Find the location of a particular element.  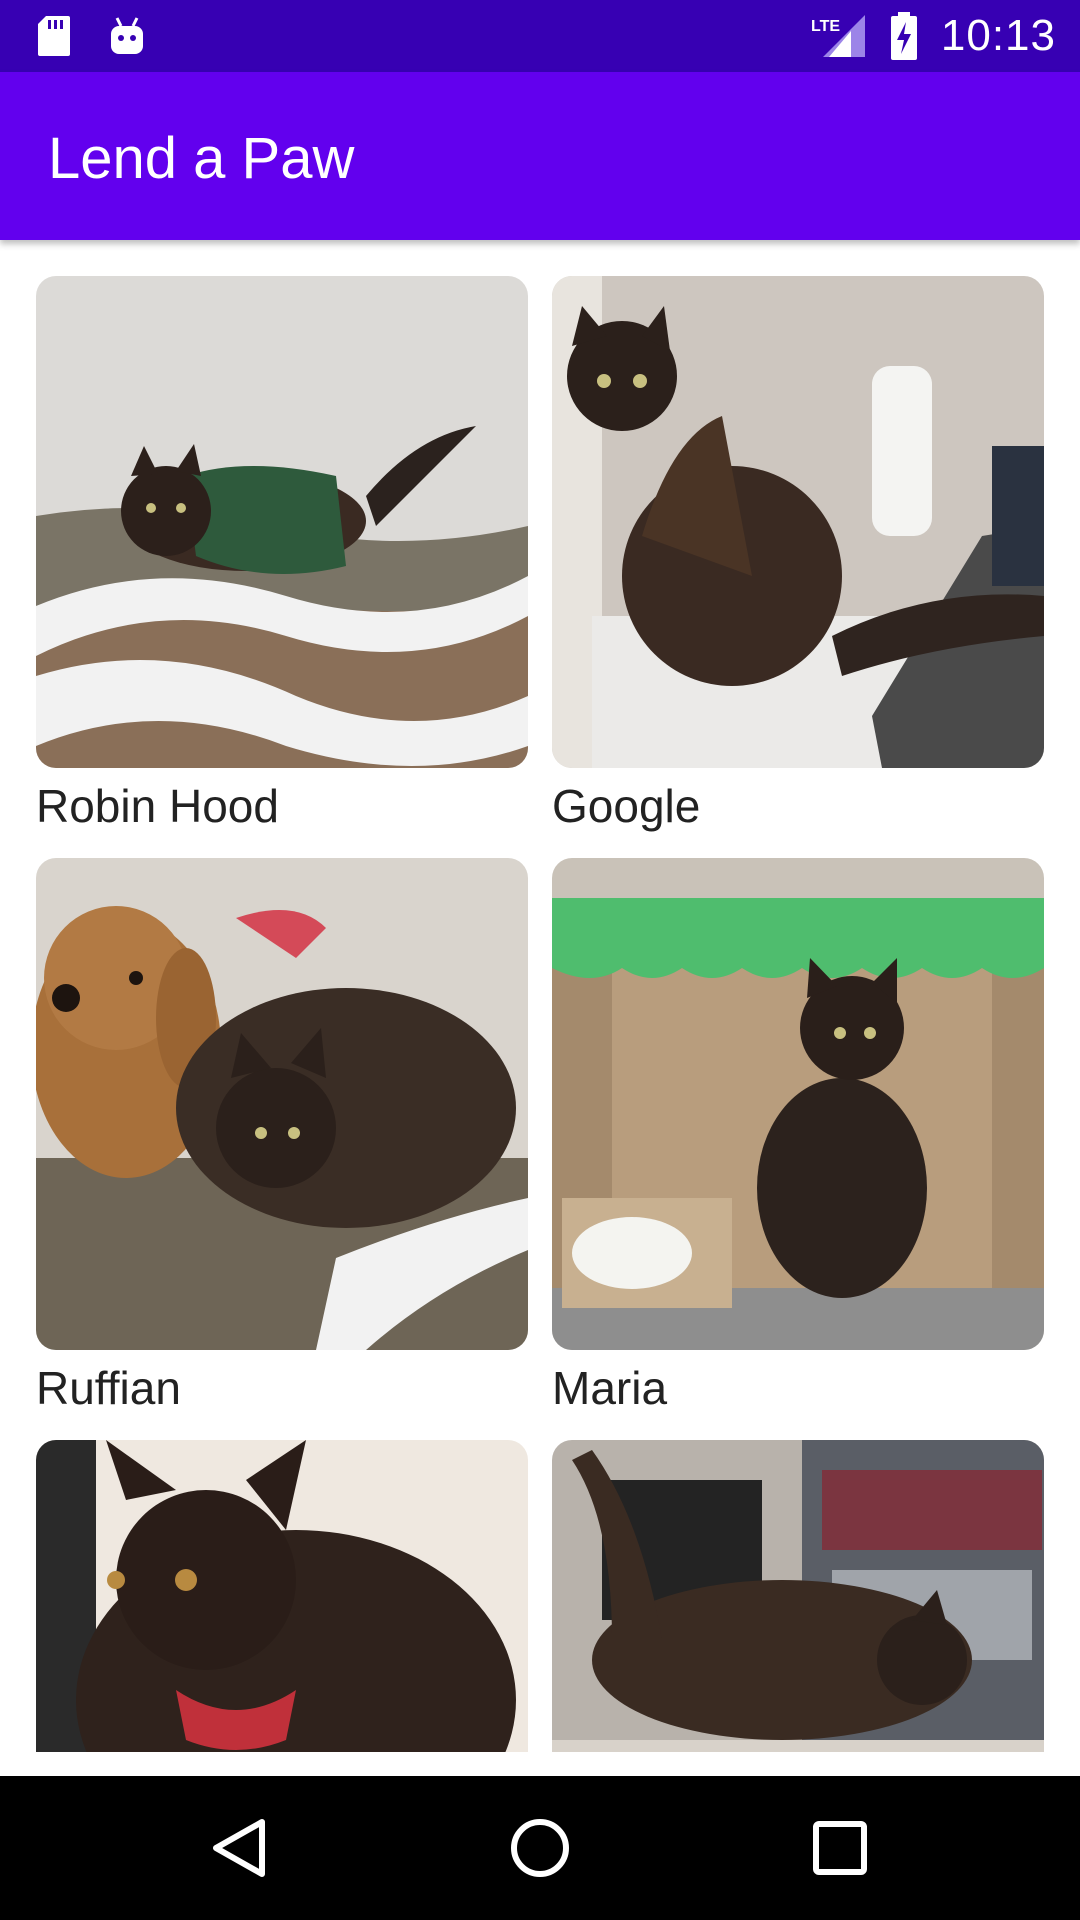

android-debug-icon is located at coordinates (127, 35).